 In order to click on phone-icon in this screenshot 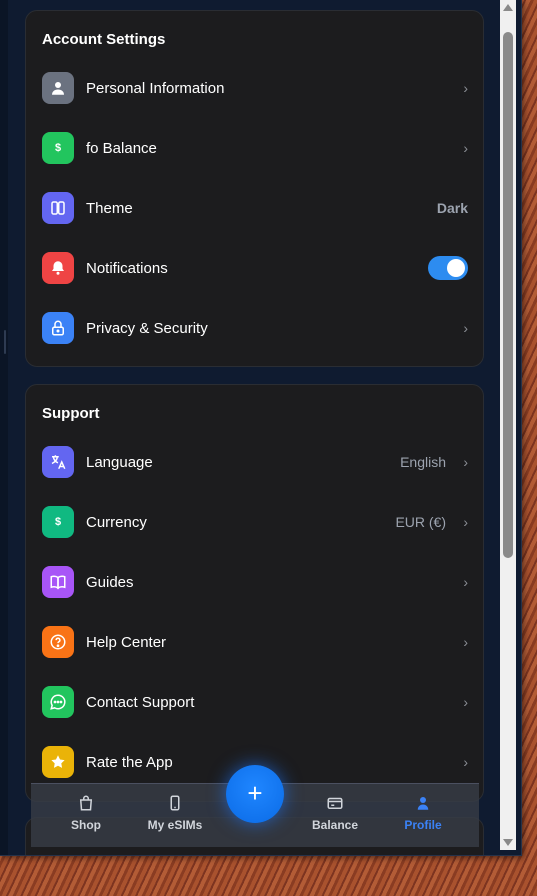, I will do `click(175, 803)`.